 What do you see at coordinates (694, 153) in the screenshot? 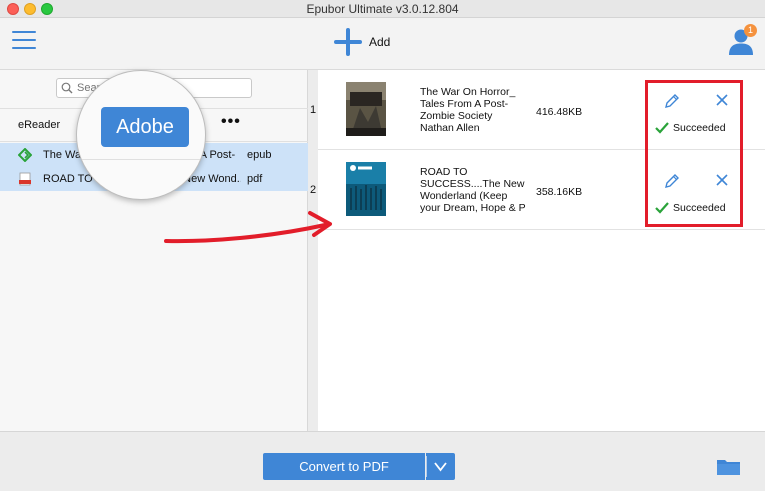
I see `status-highlight-box` at bounding box center [694, 153].